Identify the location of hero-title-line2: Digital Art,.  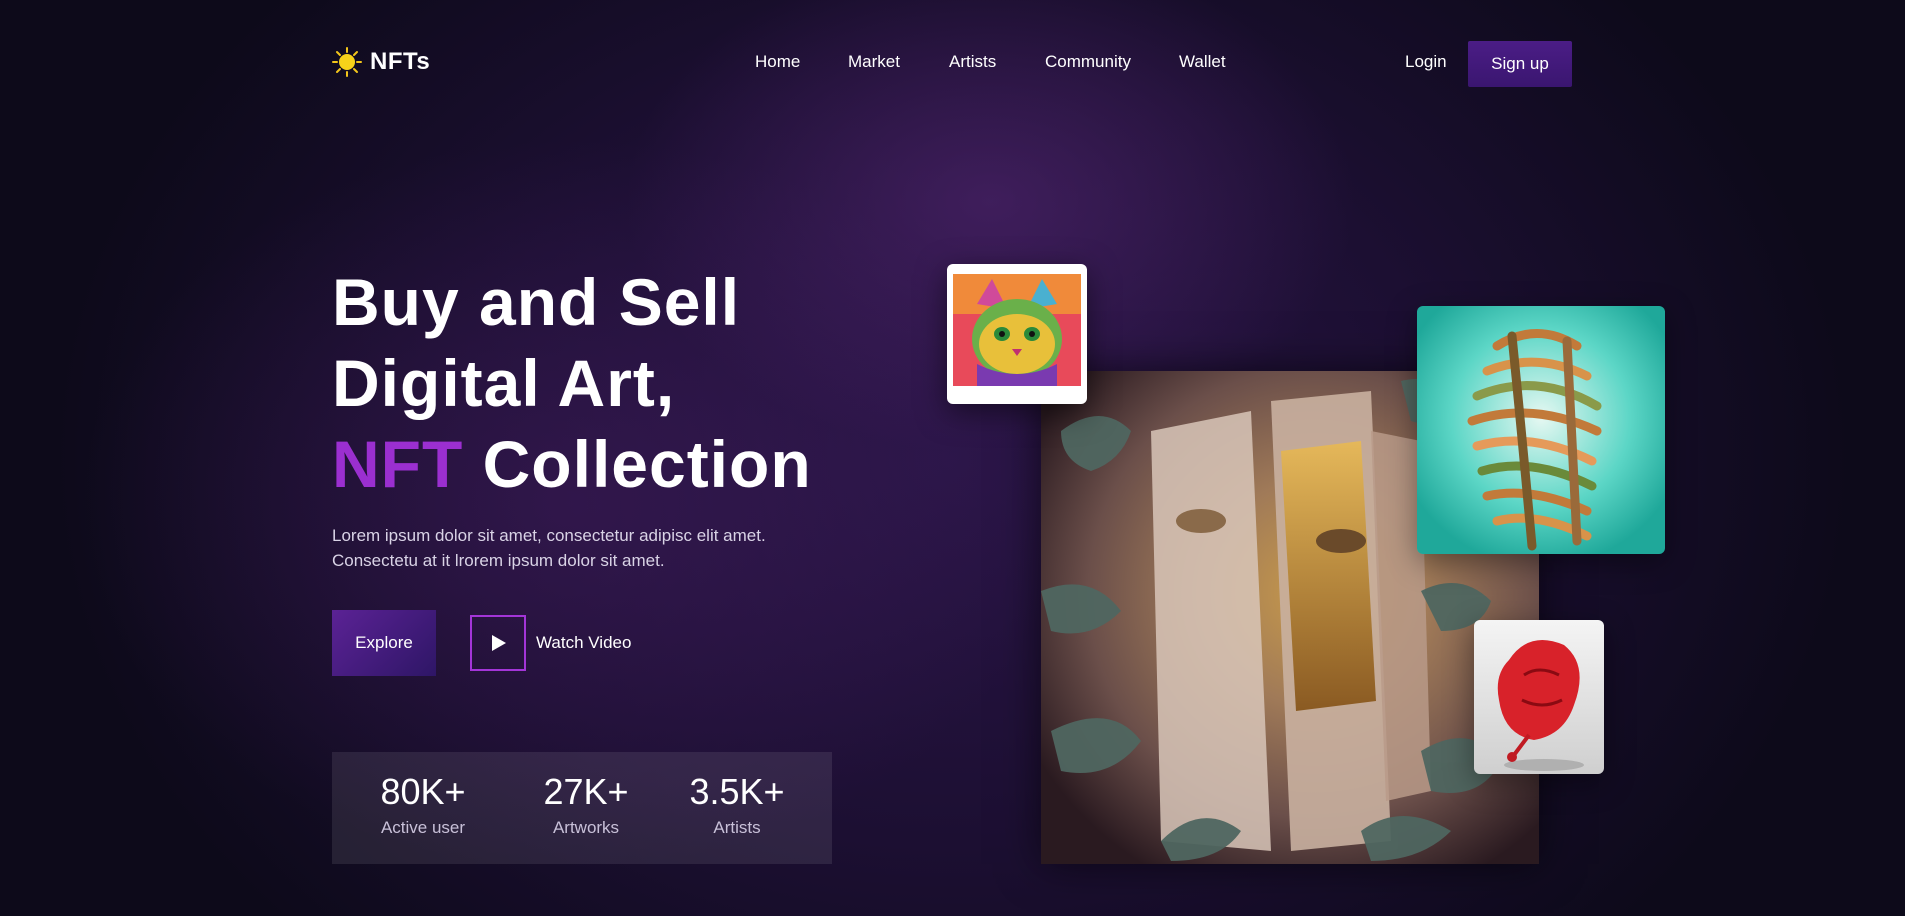
(504, 383).